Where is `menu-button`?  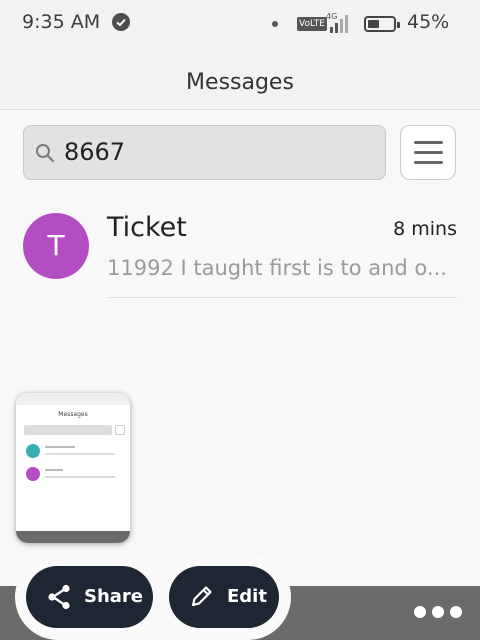 menu-button is located at coordinates (428, 152).